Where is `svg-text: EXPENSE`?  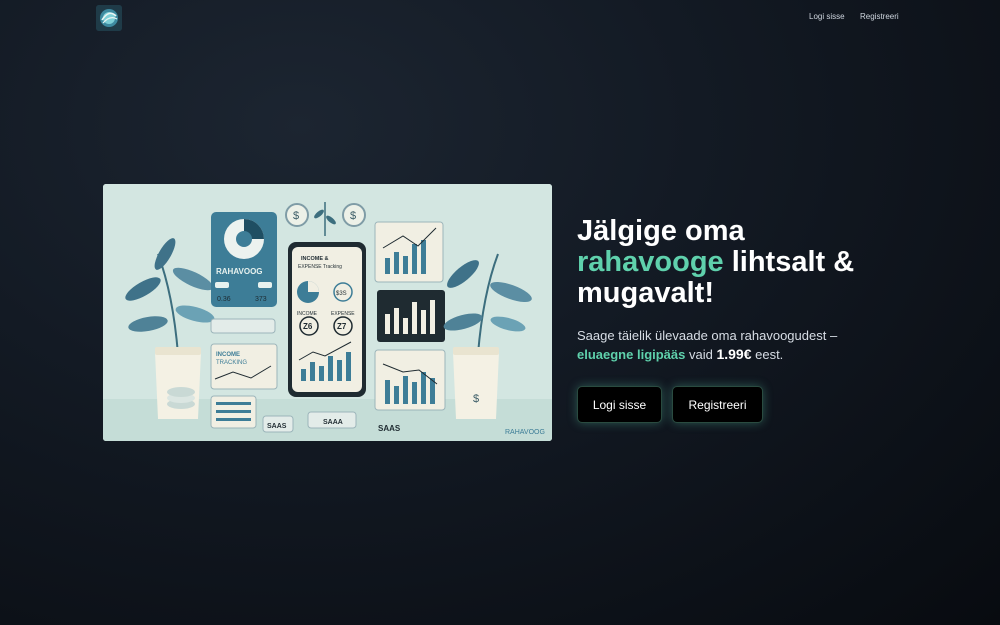 svg-text: EXPENSE is located at coordinates (343, 314).